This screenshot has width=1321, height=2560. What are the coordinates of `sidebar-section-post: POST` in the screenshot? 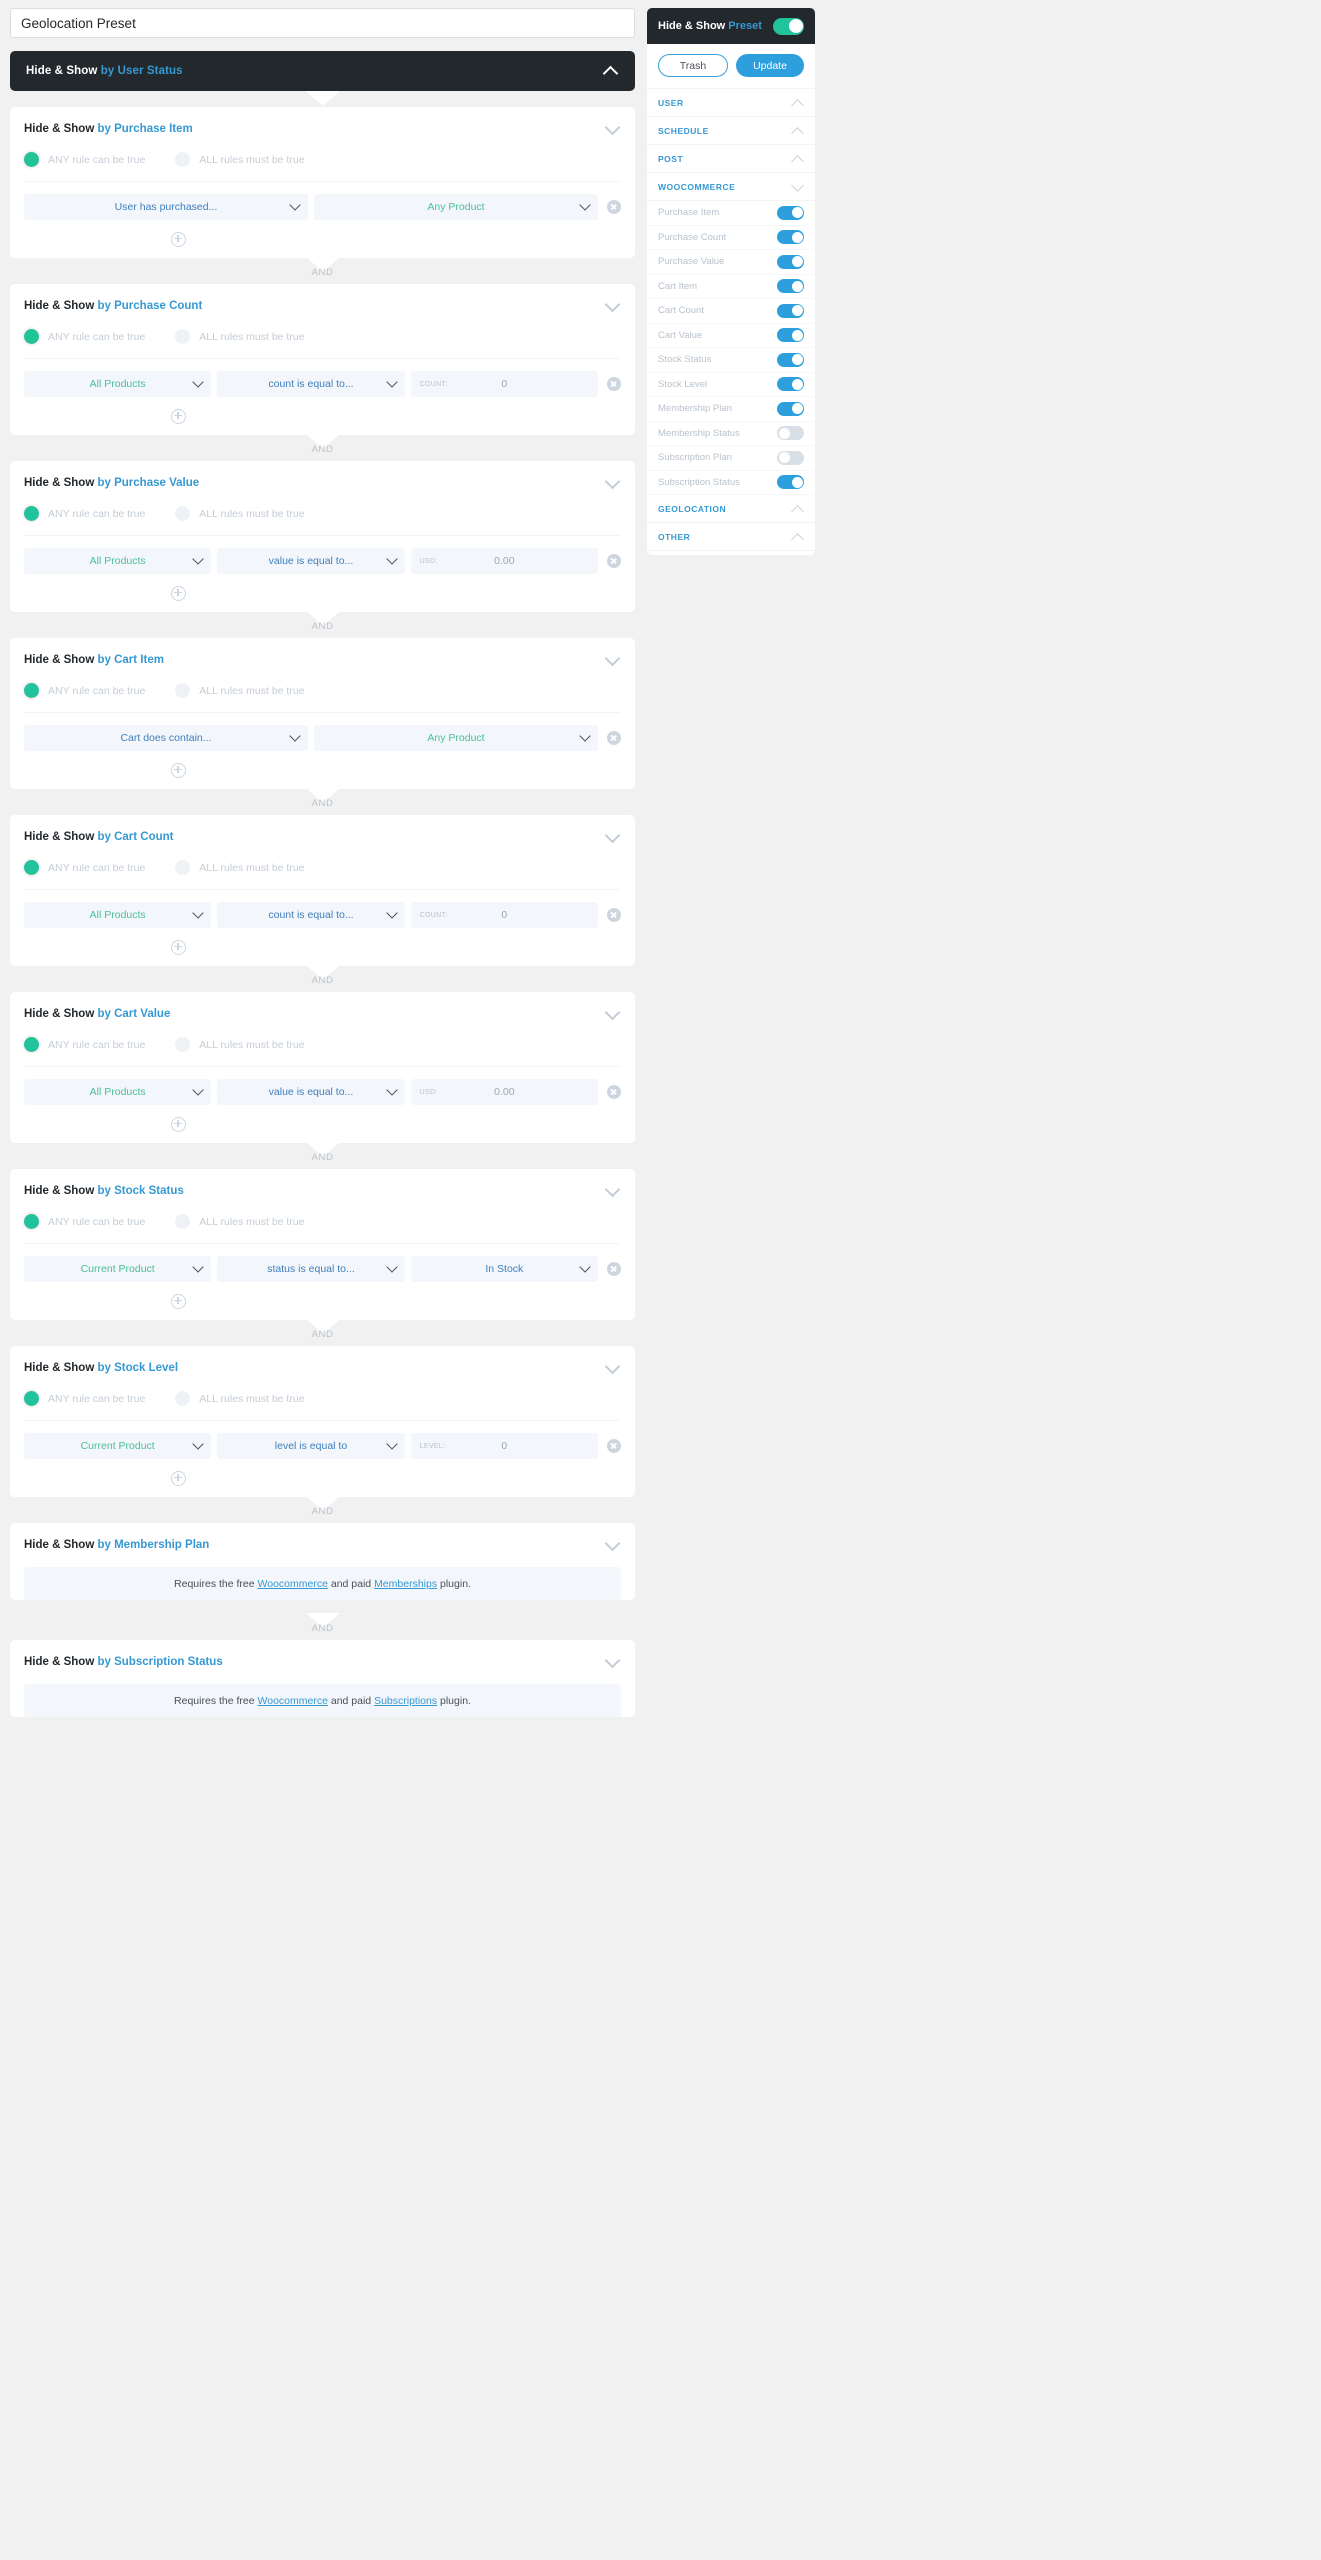 It's located at (731, 159).